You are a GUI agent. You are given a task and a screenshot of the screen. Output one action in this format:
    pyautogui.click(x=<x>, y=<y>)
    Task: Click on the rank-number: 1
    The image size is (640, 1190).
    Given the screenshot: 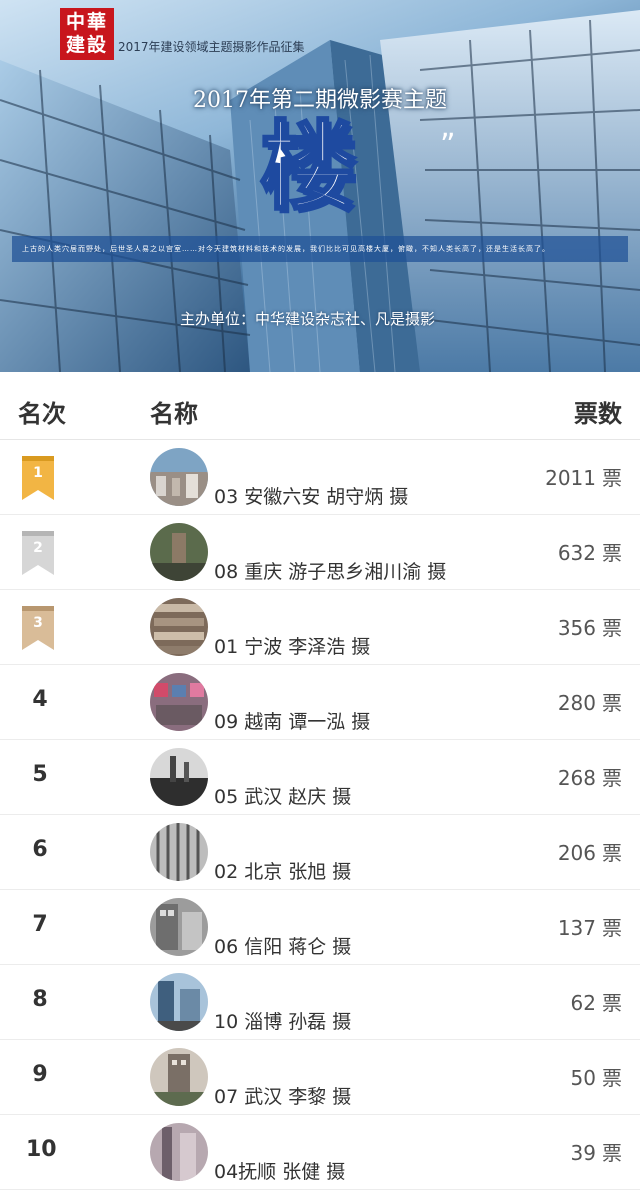 What is the action you would take?
    pyautogui.click(x=38, y=473)
    